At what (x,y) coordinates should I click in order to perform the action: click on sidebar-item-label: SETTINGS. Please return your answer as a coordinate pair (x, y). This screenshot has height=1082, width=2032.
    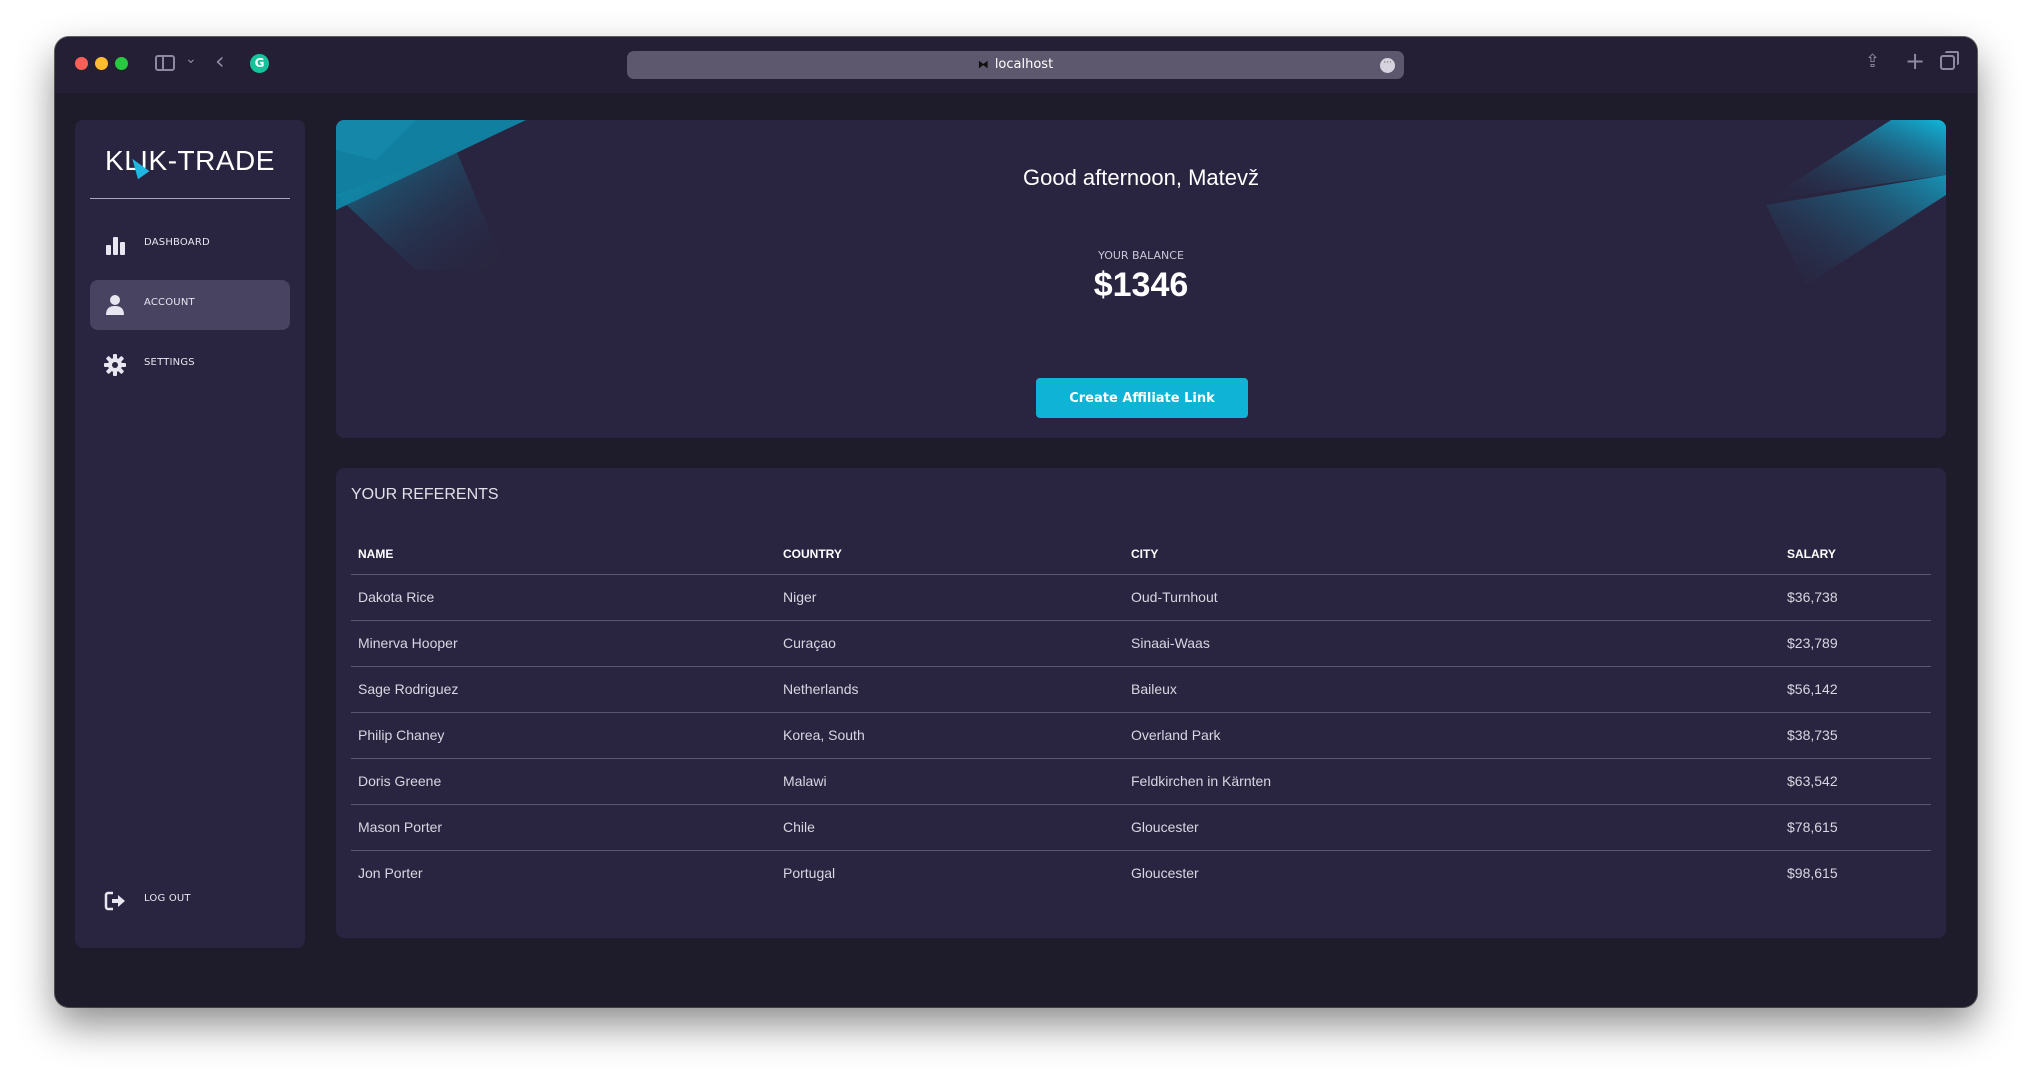
    Looking at the image, I should click on (169, 362).